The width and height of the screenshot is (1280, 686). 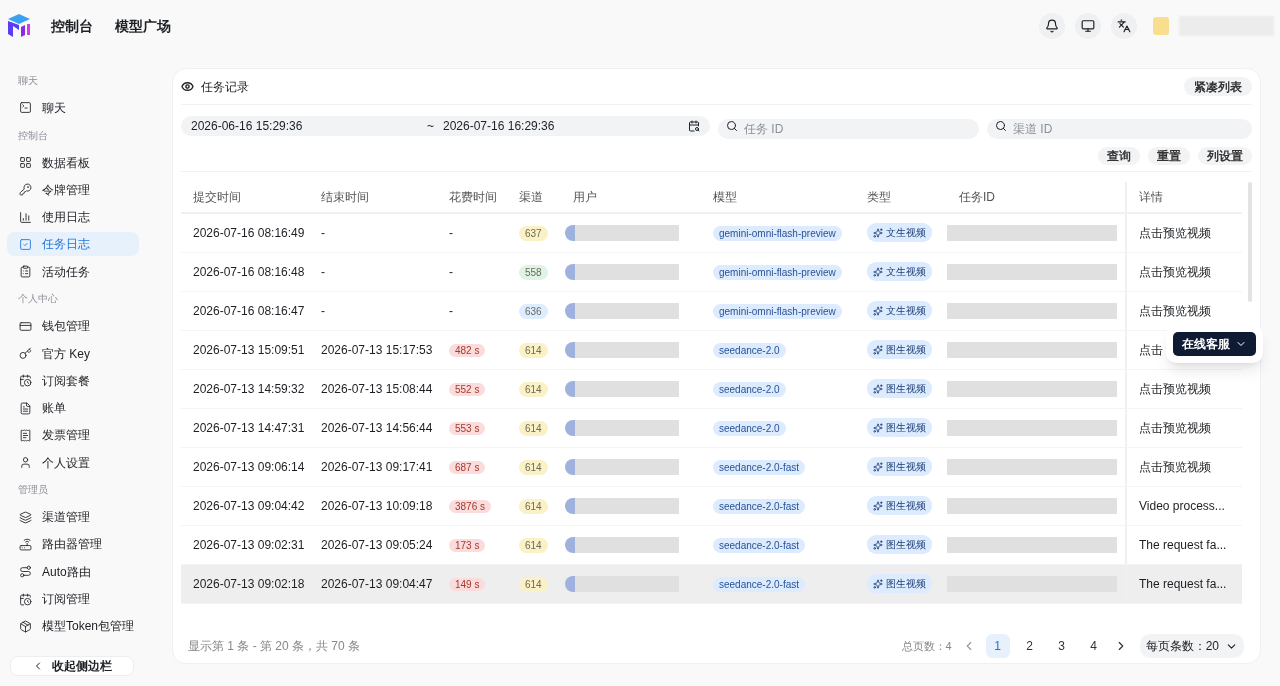 What do you see at coordinates (377, 389) in the screenshot?
I see `table-cell-text: 2026-07-13 15:08:44` at bounding box center [377, 389].